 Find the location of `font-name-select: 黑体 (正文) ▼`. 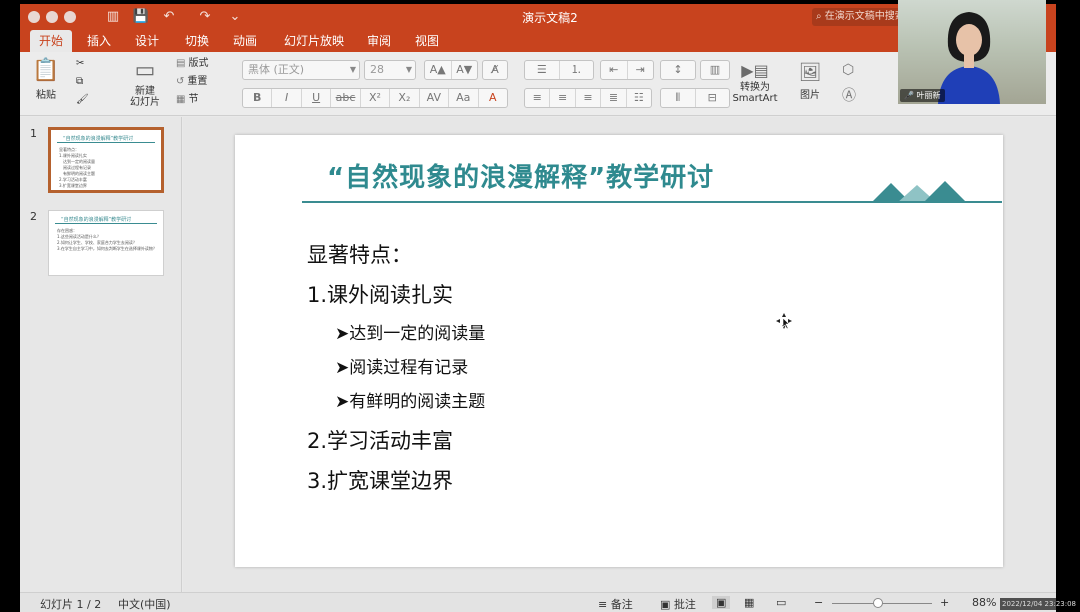

font-name-select: 黑体 (正文) ▼ is located at coordinates (301, 70).